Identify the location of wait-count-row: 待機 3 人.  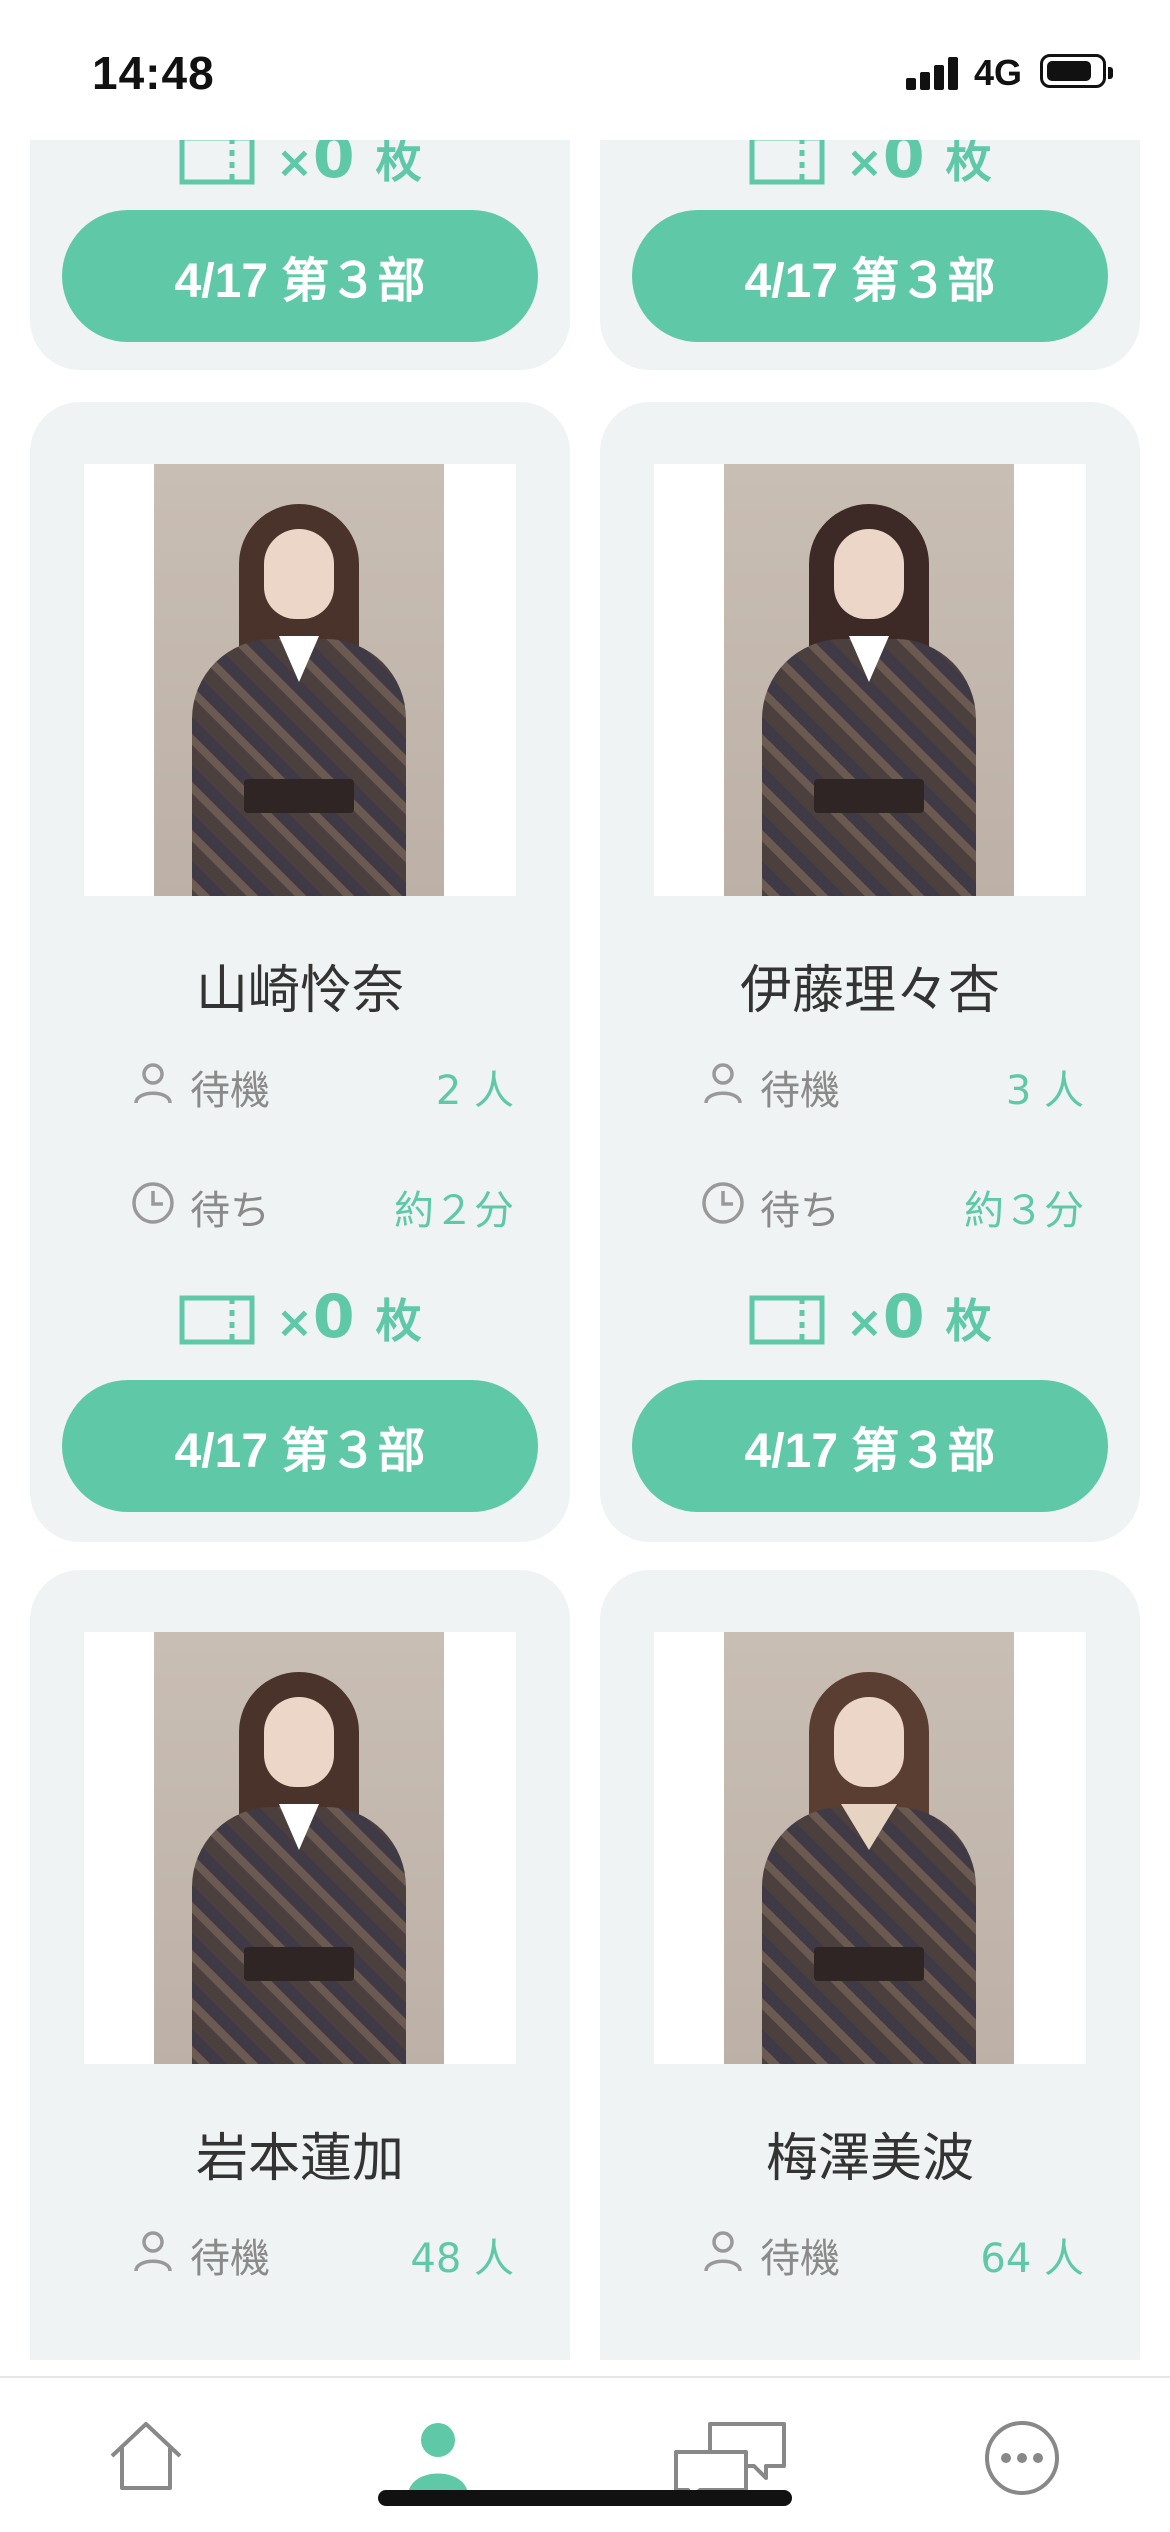
(900, 1084).